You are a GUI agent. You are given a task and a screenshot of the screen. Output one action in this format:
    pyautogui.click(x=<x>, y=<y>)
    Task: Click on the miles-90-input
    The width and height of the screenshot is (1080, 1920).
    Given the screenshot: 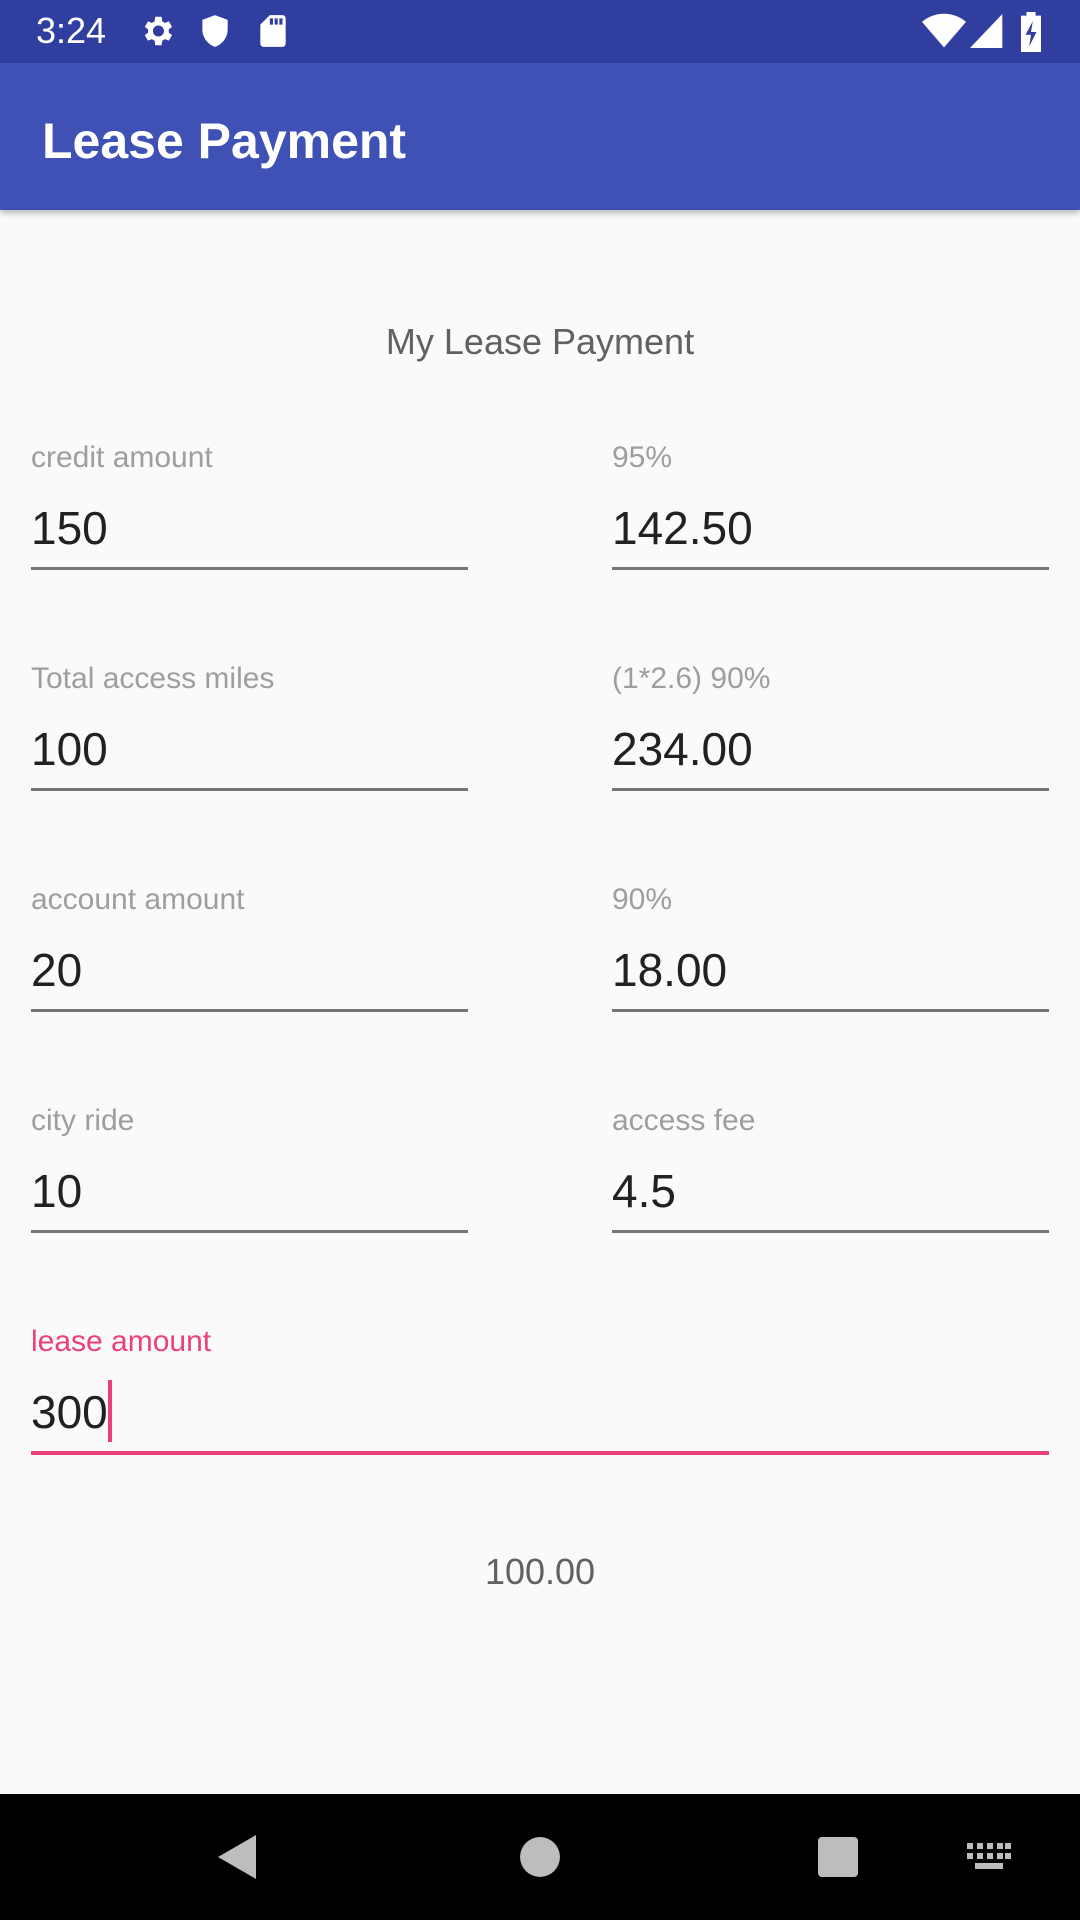 What is the action you would take?
    pyautogui.click(x=830, y=756)
    